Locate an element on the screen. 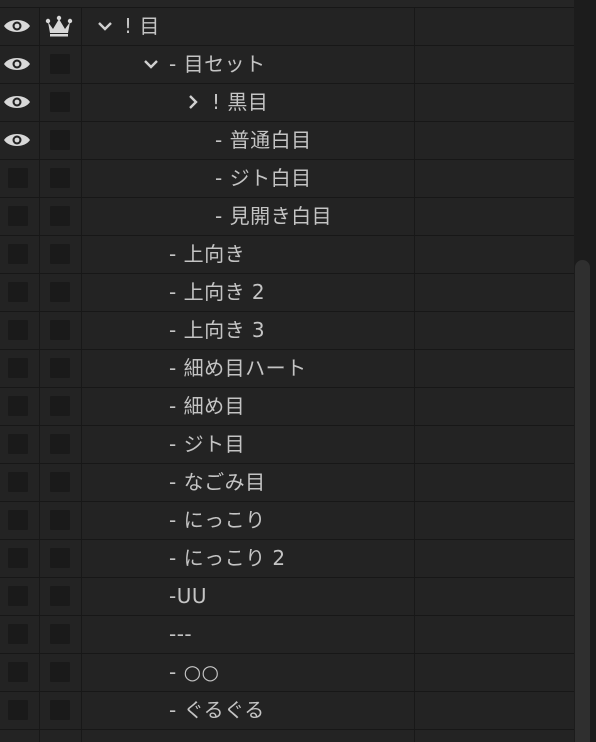  layer-name-cell: - ○○ is located at coordinates (248, 672).